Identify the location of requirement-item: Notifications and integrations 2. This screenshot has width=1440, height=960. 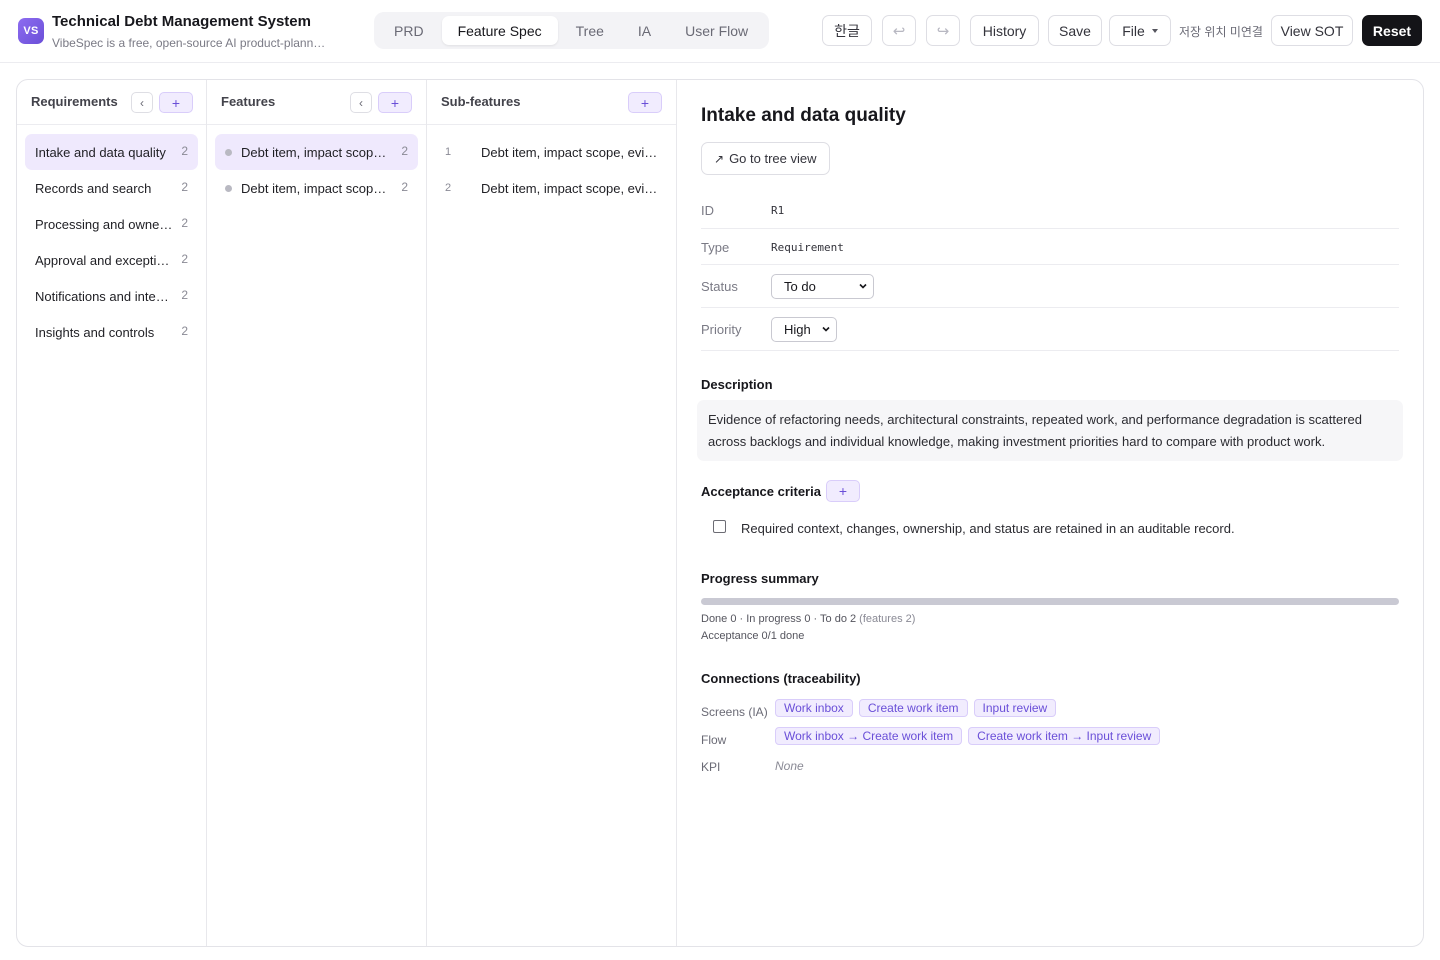
(111, 296).